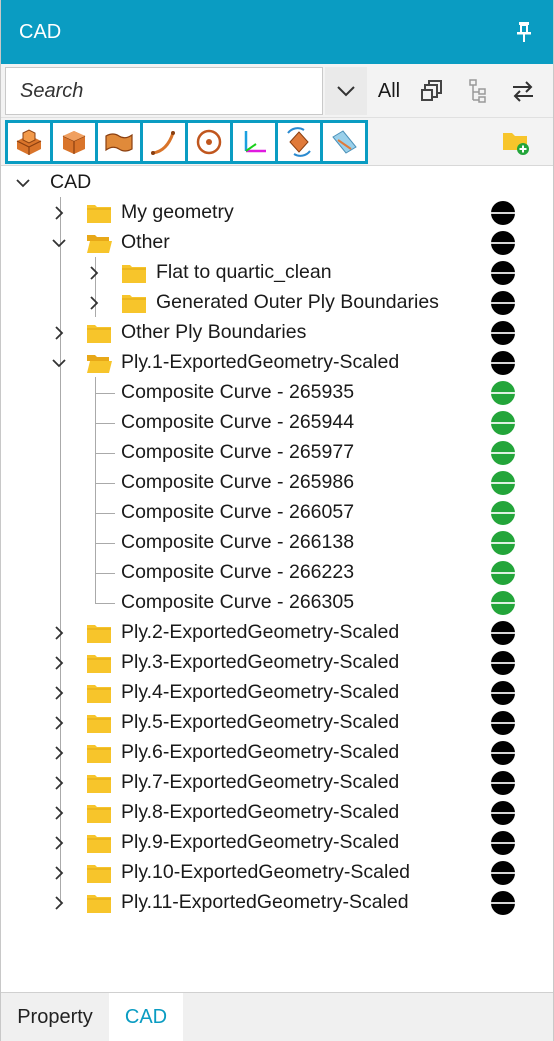 This screenshot has height=1041, width=554. Describe the element at coordinates (146, 1017) in the screenshot. I see `tab-cad: CAD` at that location.